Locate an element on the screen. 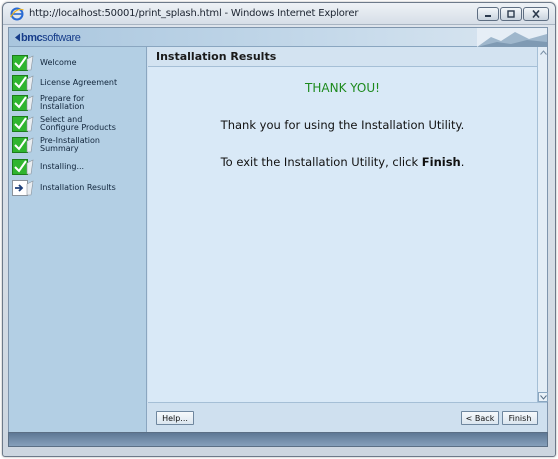  window-controls is located at coordinates (513, 14).